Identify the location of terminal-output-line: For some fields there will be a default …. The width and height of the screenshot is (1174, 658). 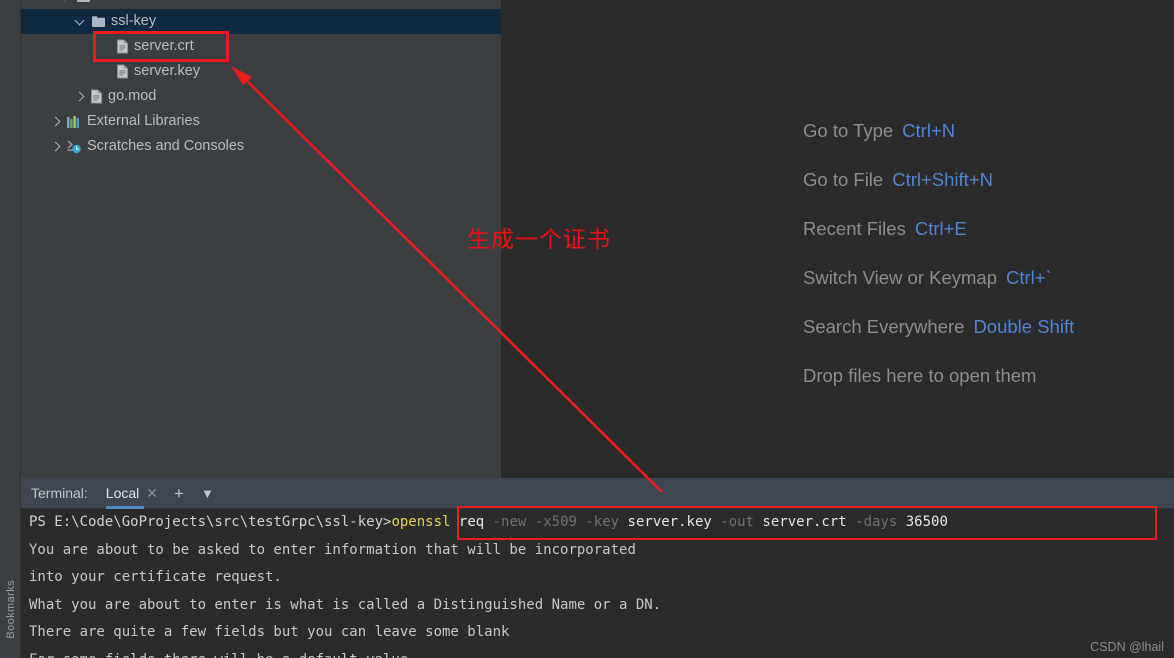
(597, 652).